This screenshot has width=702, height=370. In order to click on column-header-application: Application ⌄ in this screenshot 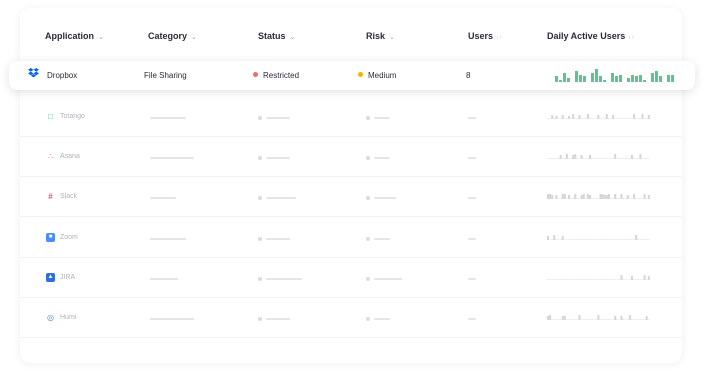, I will do `click(74, 36)`.